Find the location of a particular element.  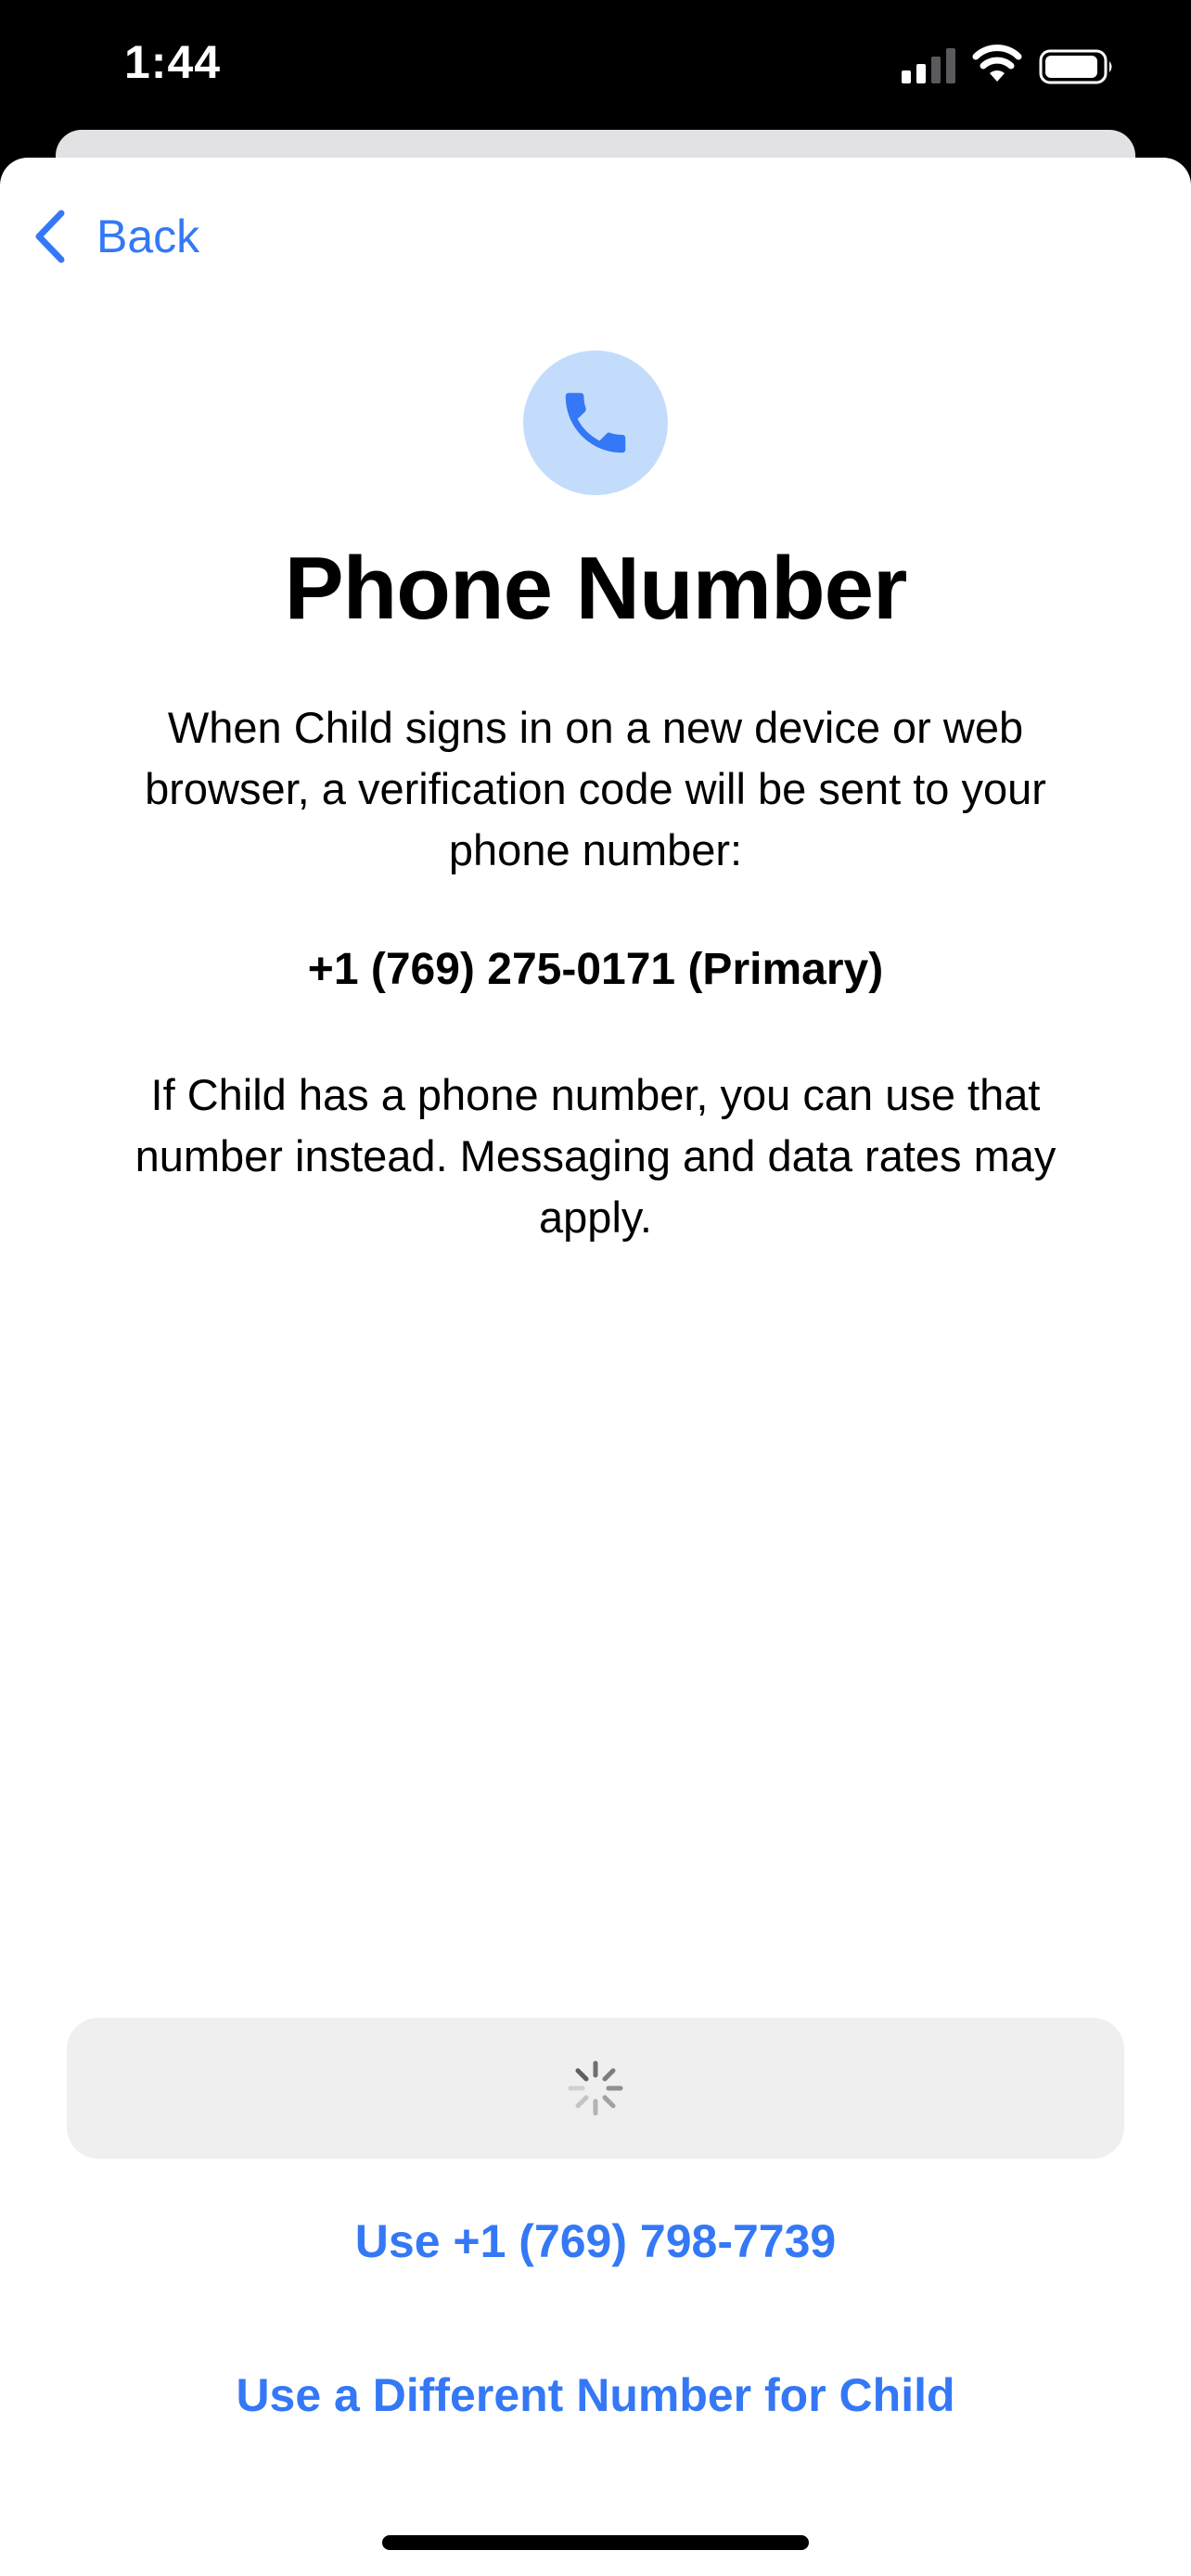

wifi-icon is located at coordinates (997, 64).